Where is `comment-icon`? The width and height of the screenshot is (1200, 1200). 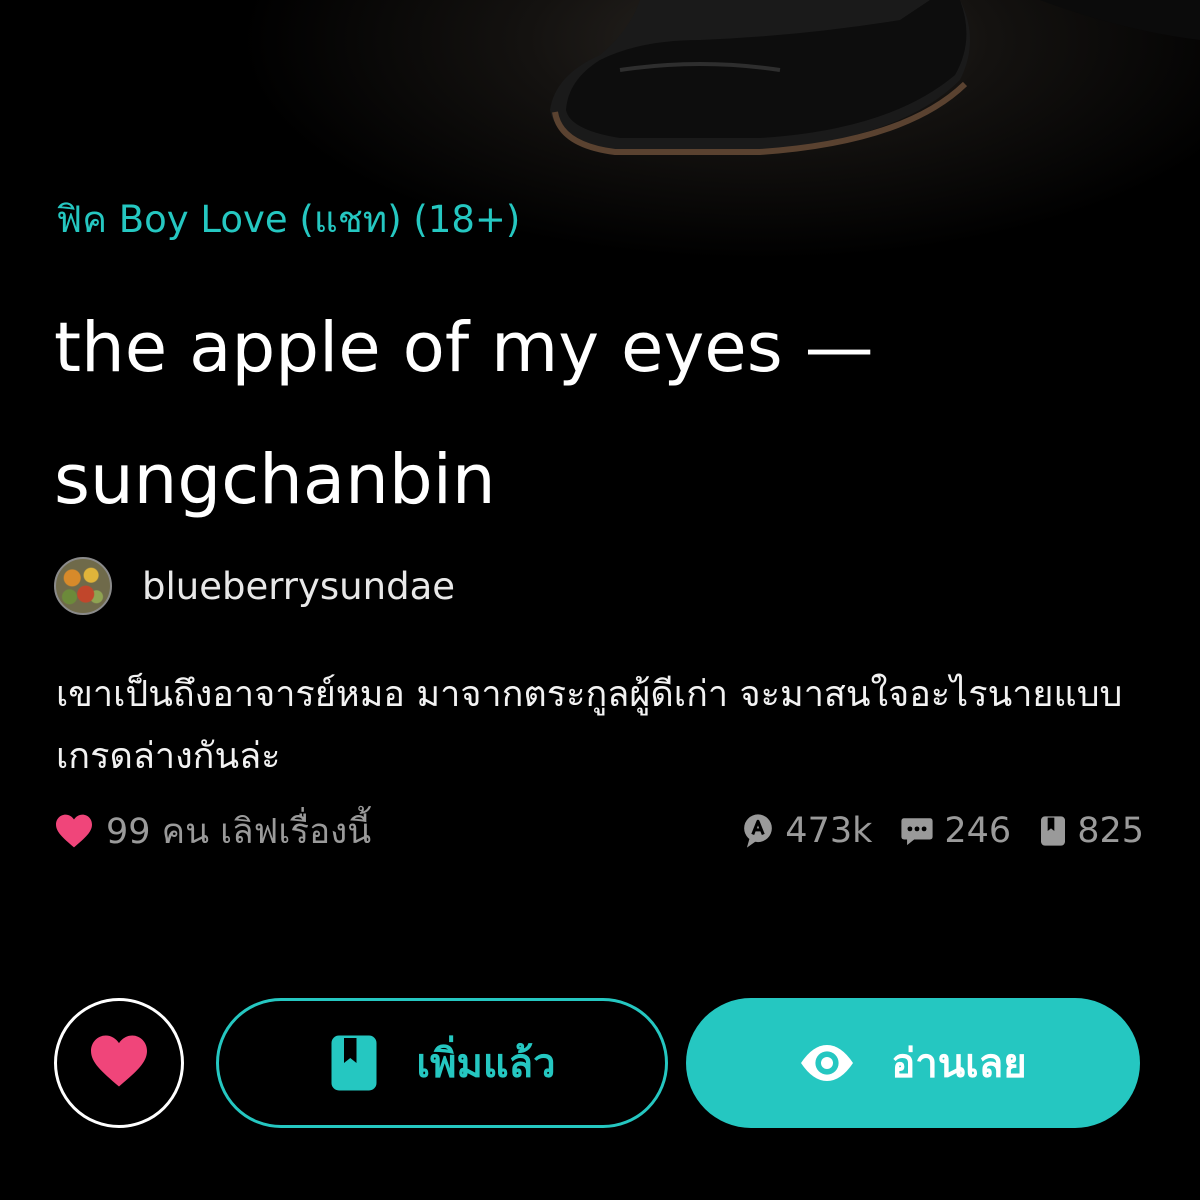
comment-icon is located at coordinates (917, 831).